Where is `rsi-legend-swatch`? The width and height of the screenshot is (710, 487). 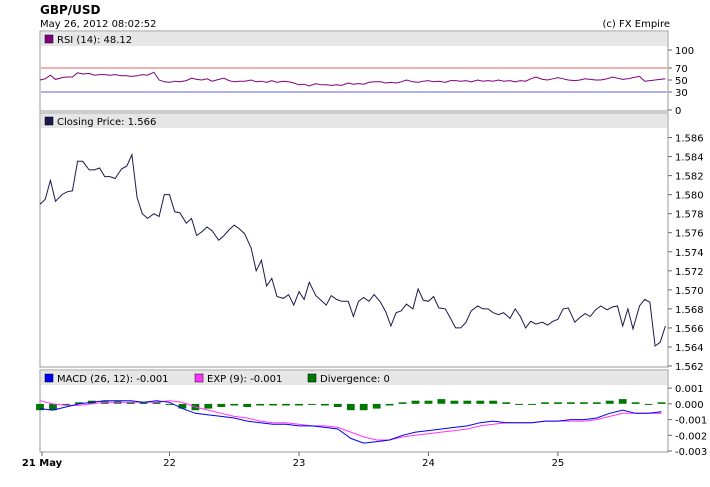 rsi-legend-swatch is located at coordinates (49, 39).